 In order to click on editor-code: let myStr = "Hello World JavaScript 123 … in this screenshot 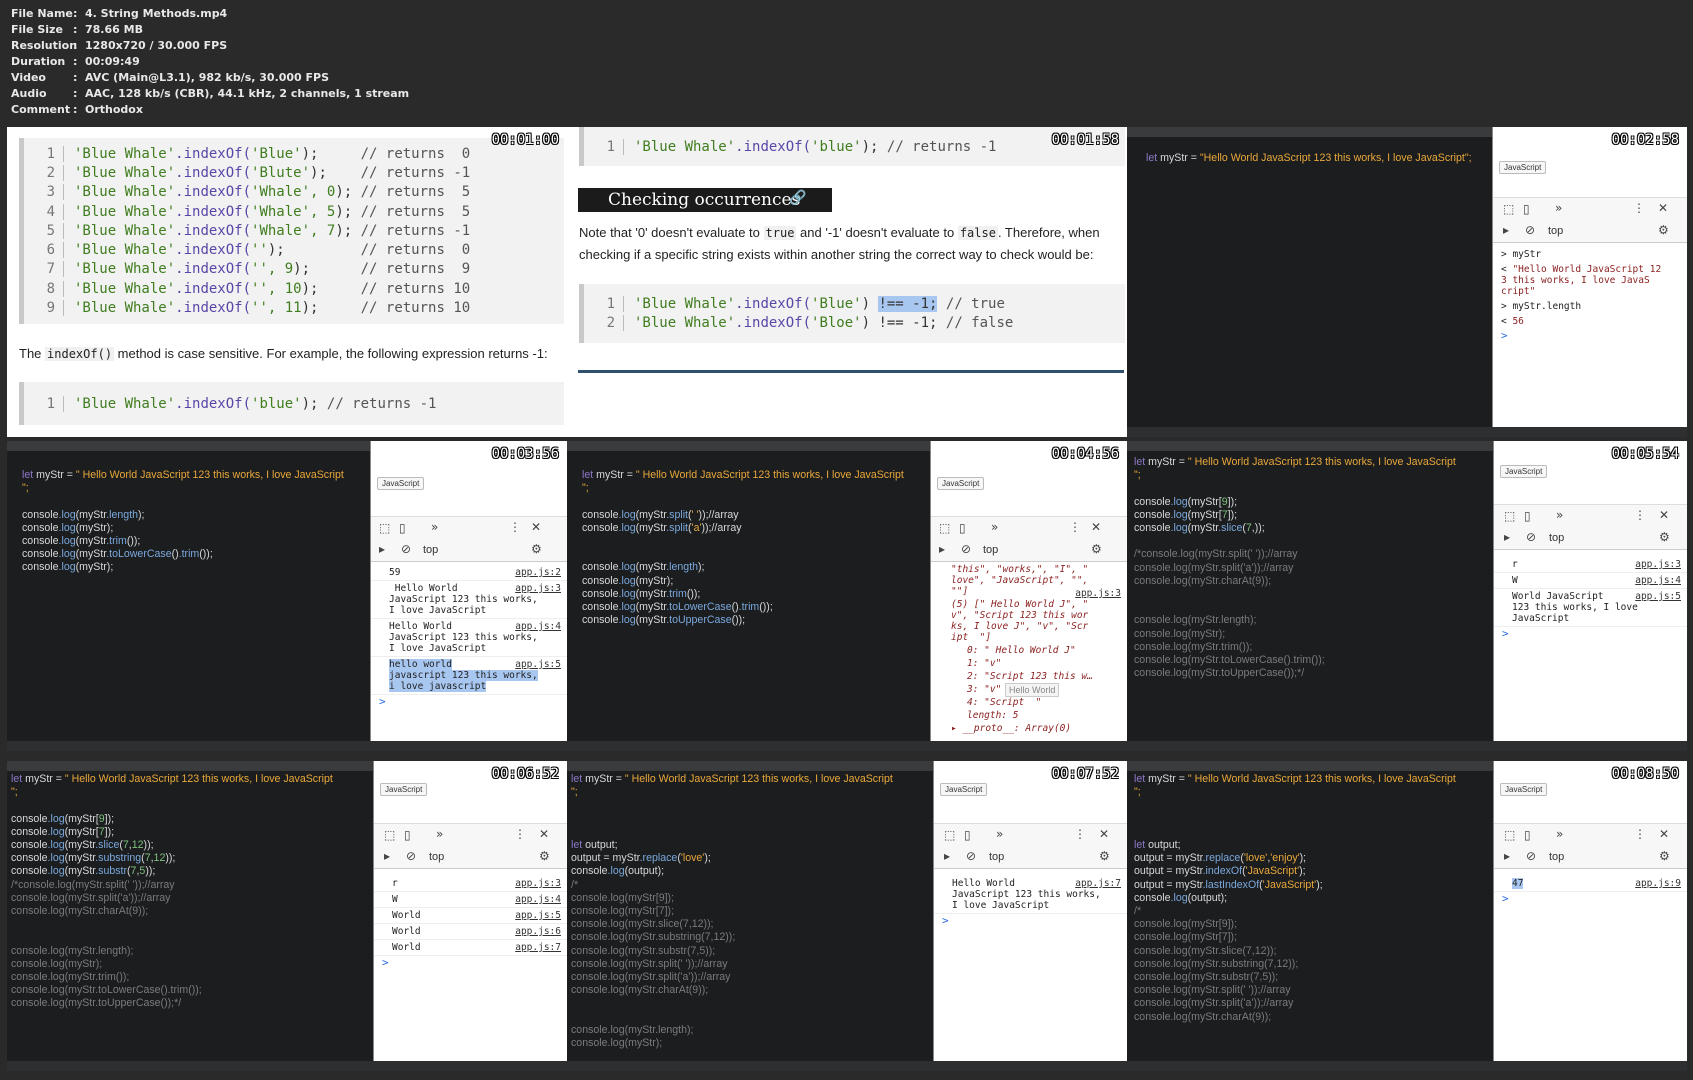, I will do `click(1309, 158)`.